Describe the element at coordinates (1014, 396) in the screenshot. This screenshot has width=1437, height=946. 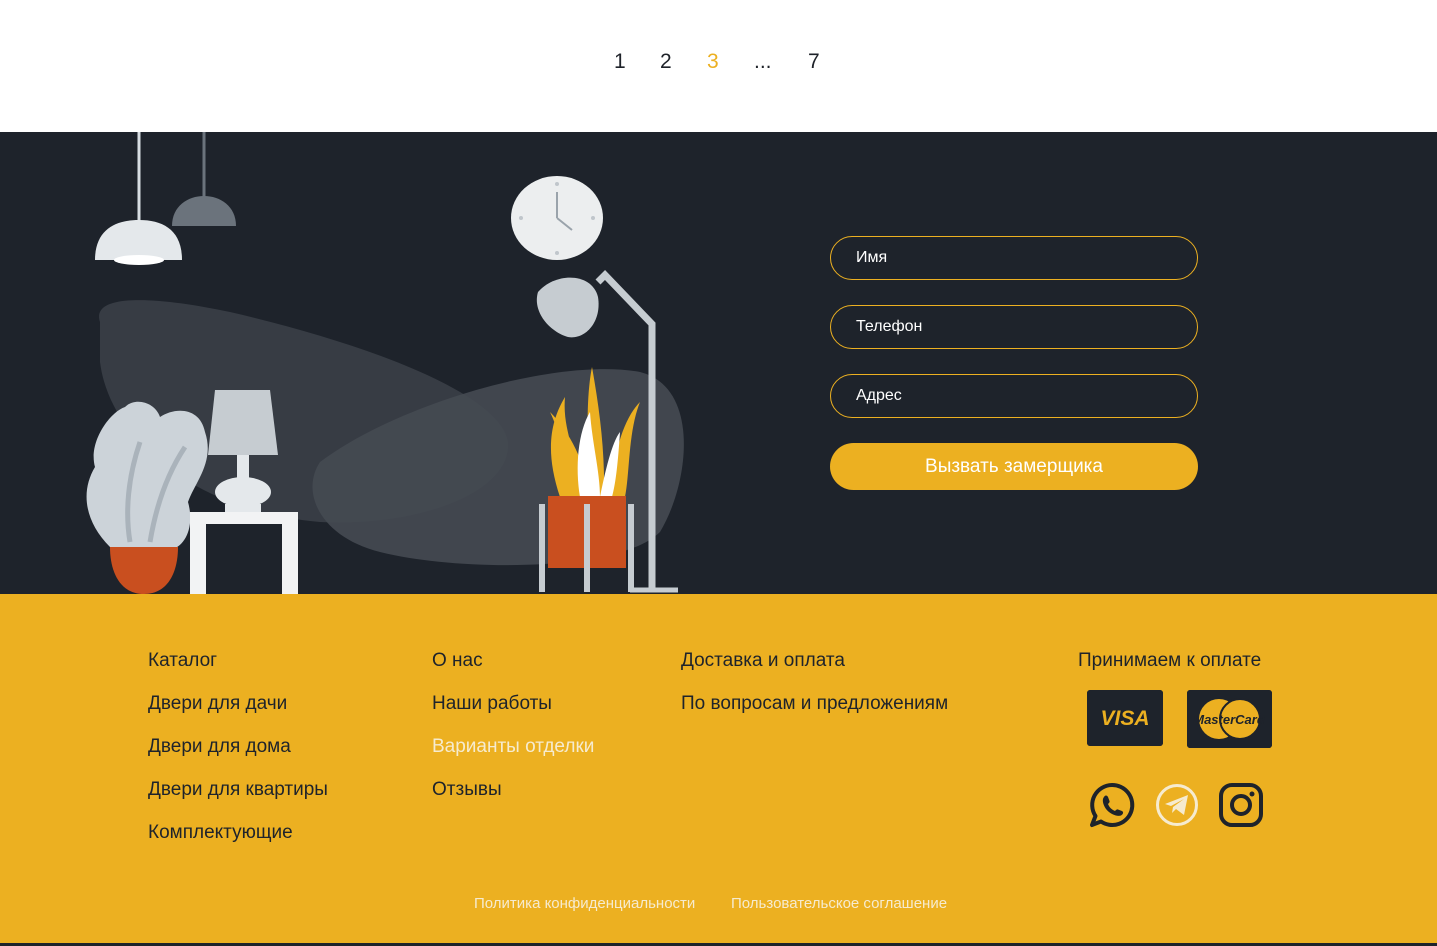
I see `address-field` at that location.